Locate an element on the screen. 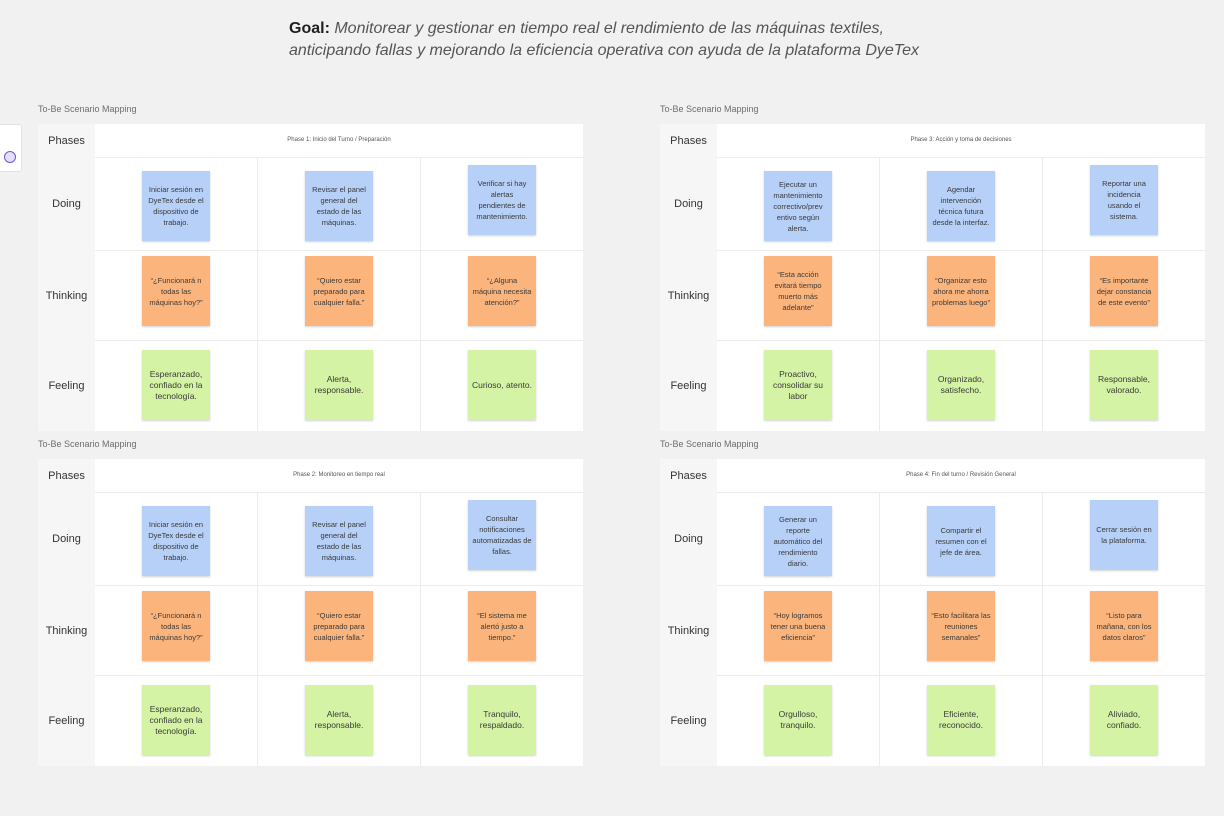 This screenshot has width=1224, height=816. sticky-note-doing: Cerrar sesión en la plataforma. is located at coordinates (1124, 535).